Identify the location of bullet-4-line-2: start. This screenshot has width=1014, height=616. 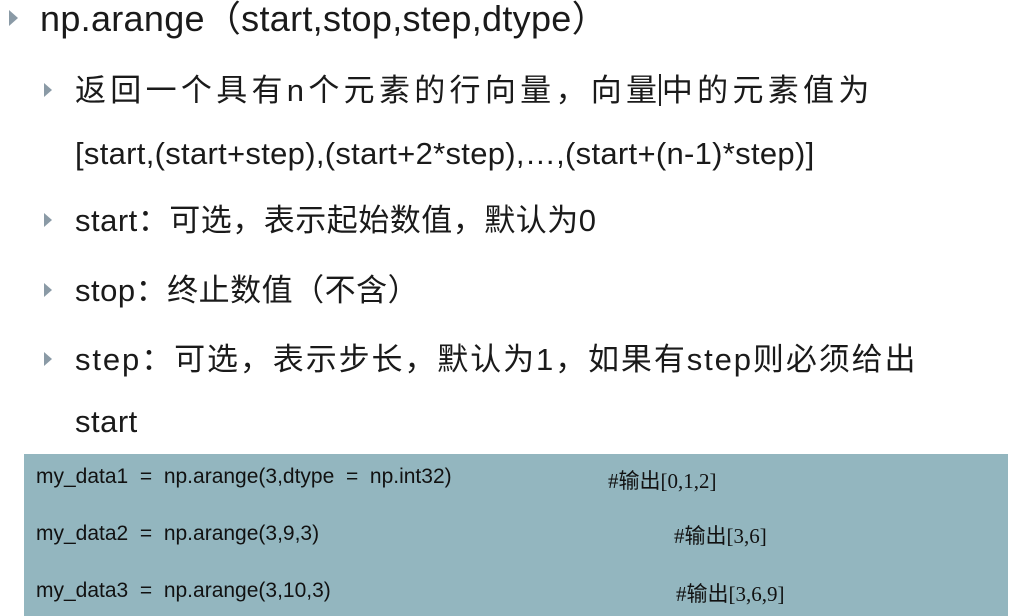
(106, 421).